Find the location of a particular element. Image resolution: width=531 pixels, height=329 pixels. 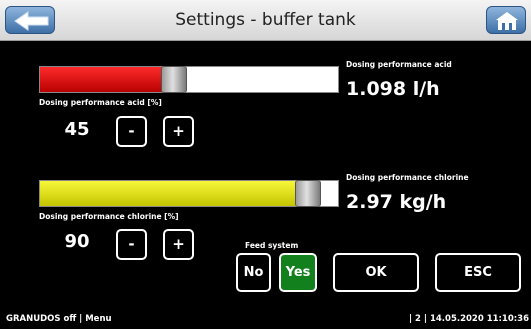

chlorine-slider-handle is located at coordinates (308, 193).